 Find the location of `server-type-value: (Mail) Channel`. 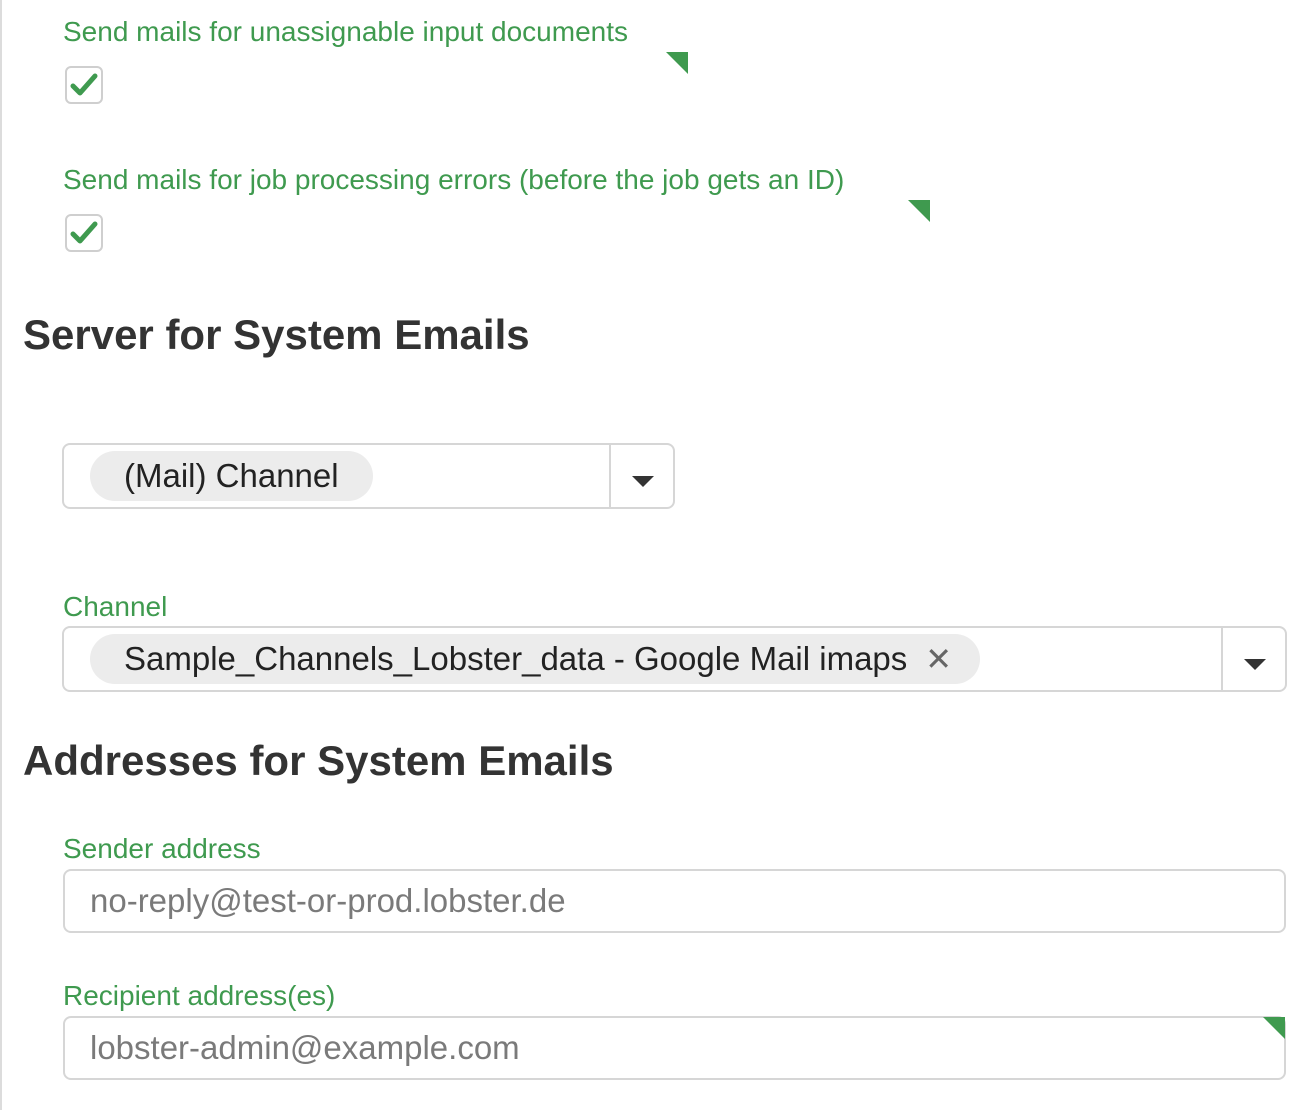

server-type-value: (Mail) Channel is located at coordinates (231, 475).